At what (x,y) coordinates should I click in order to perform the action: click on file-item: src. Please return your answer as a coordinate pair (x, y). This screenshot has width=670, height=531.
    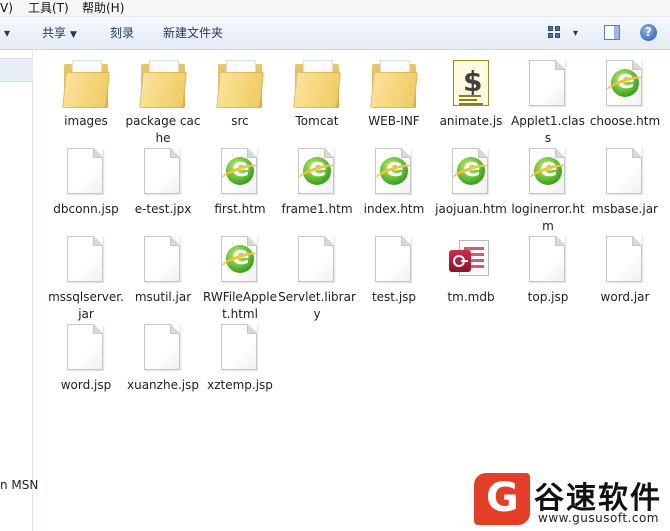
    Looking at the image, I should click on (240, 93).